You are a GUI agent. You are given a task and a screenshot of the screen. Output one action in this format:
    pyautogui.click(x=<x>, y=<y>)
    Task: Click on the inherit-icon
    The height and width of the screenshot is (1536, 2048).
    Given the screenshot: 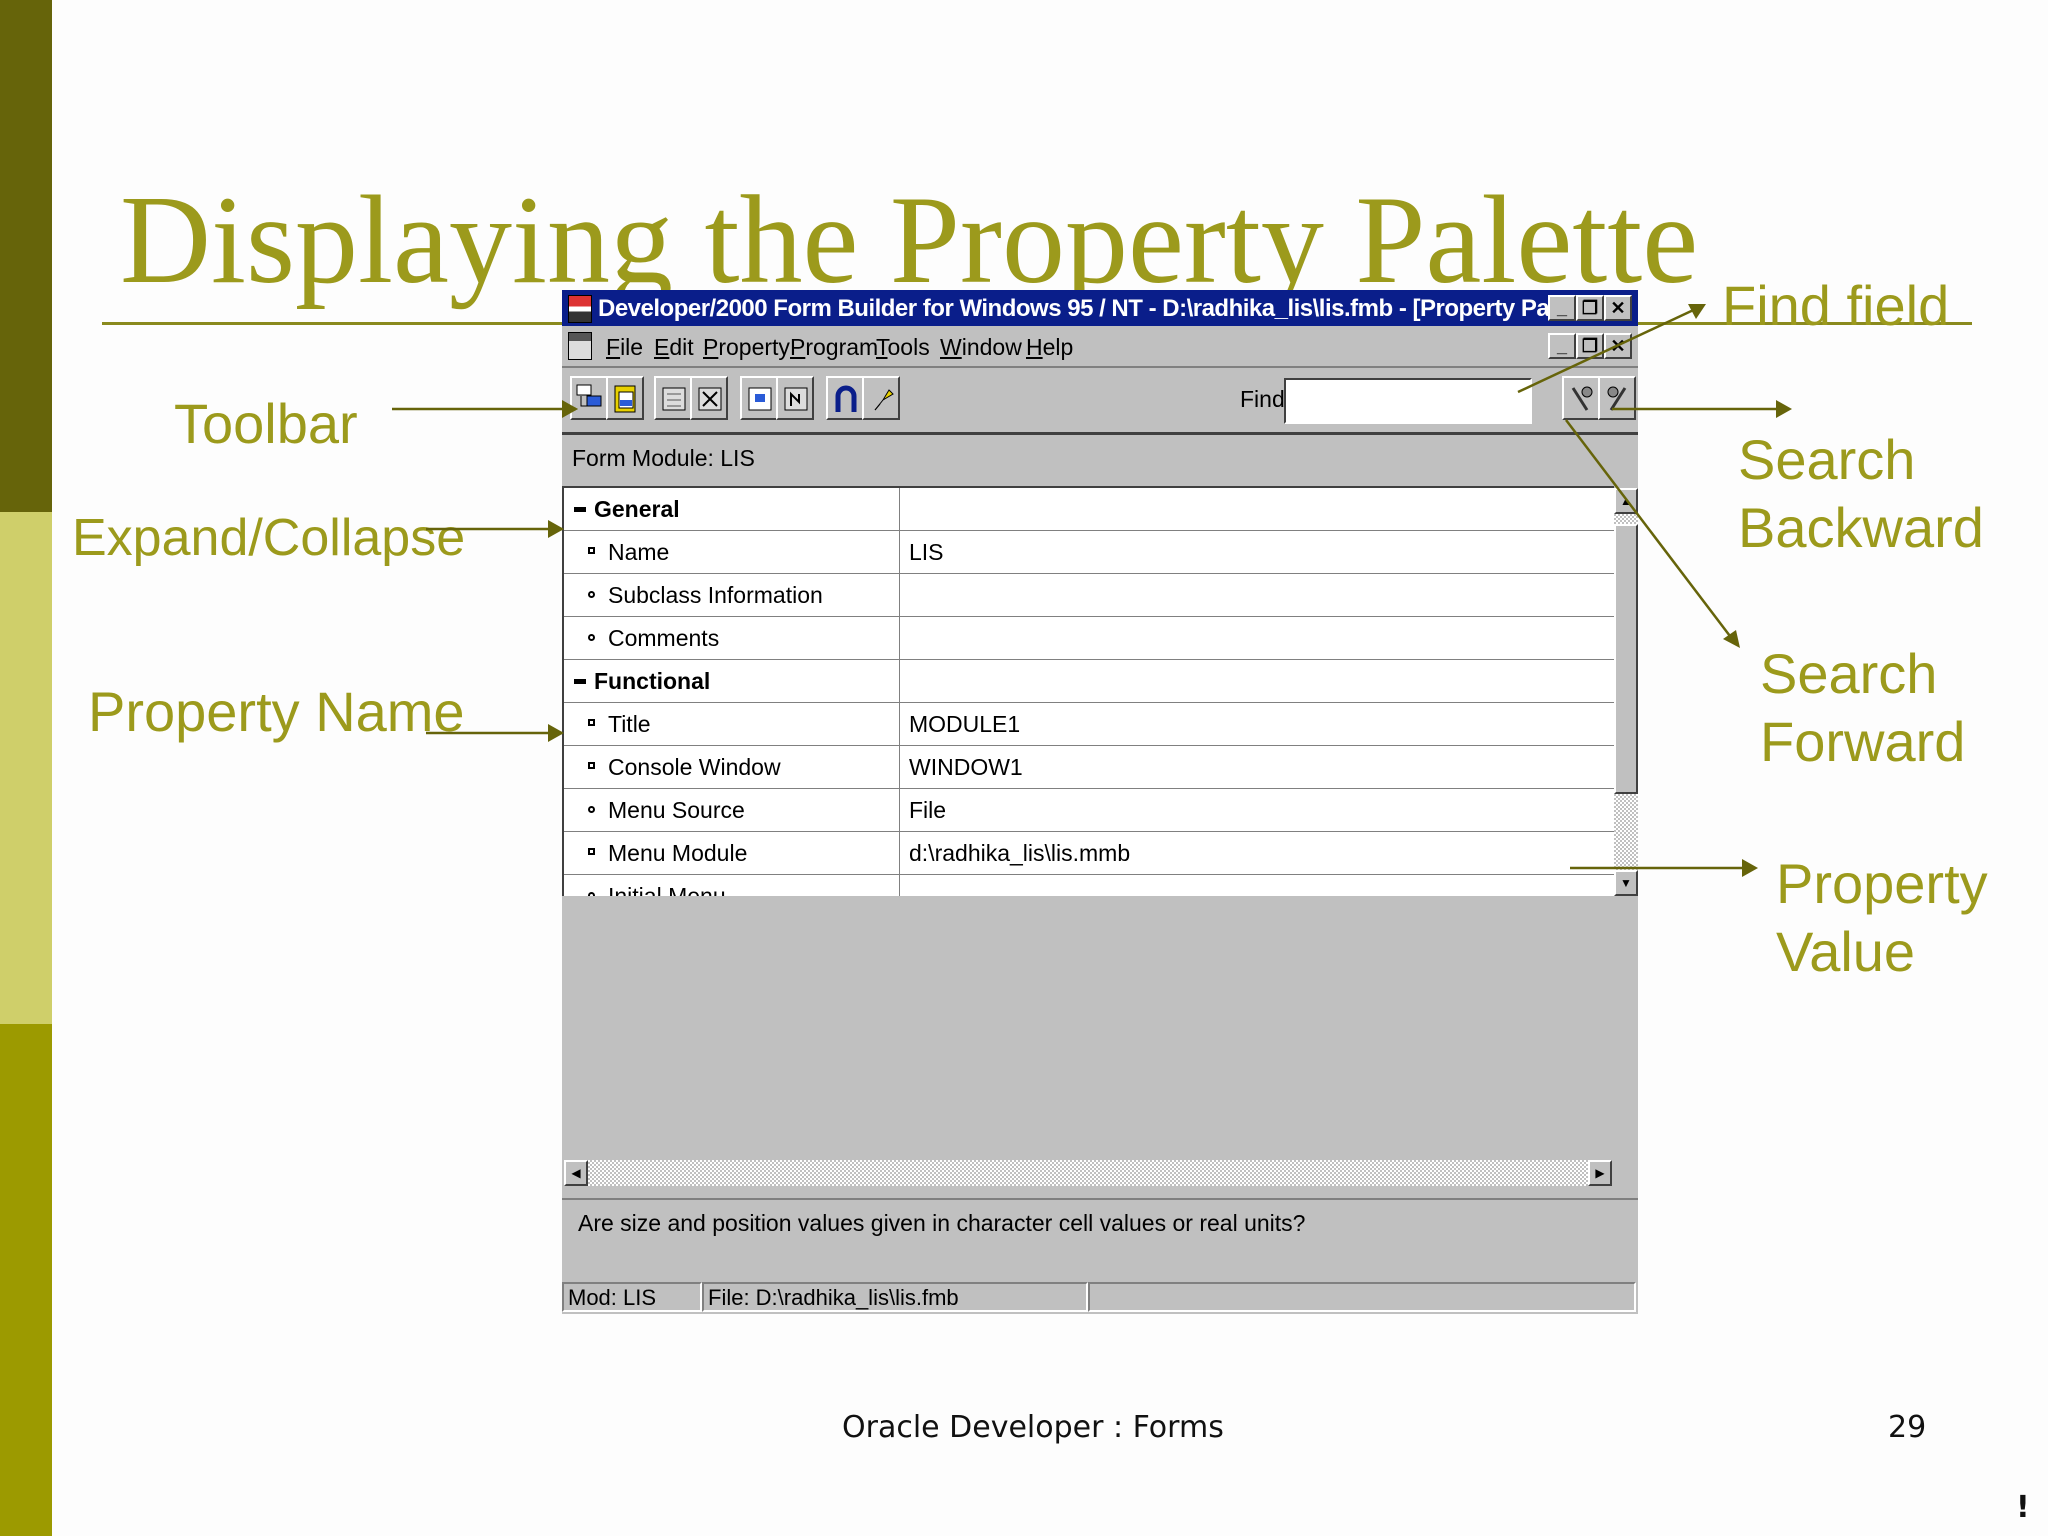 What is the action you would take?
    pyautogui.click(x=760, y=399)
    